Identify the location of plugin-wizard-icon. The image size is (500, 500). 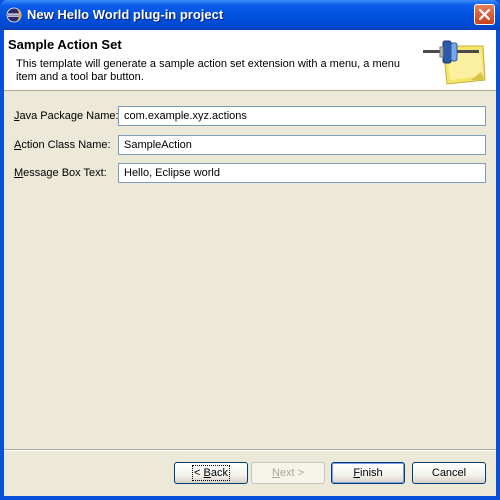
(456, 61).